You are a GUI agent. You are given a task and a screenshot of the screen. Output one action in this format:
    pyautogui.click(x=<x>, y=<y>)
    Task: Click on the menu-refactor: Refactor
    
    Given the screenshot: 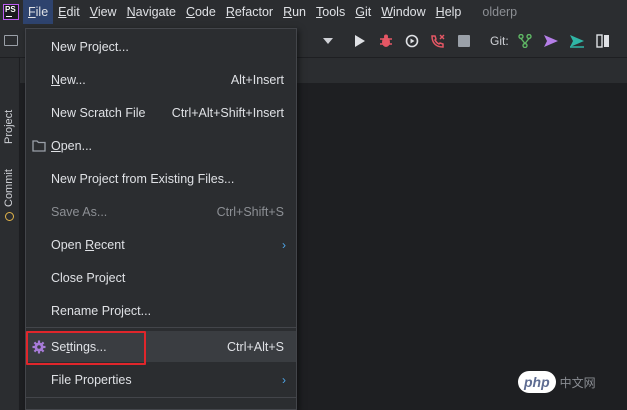 What is the action you would take?
    pyautogui.click(x=249, y=12)
    